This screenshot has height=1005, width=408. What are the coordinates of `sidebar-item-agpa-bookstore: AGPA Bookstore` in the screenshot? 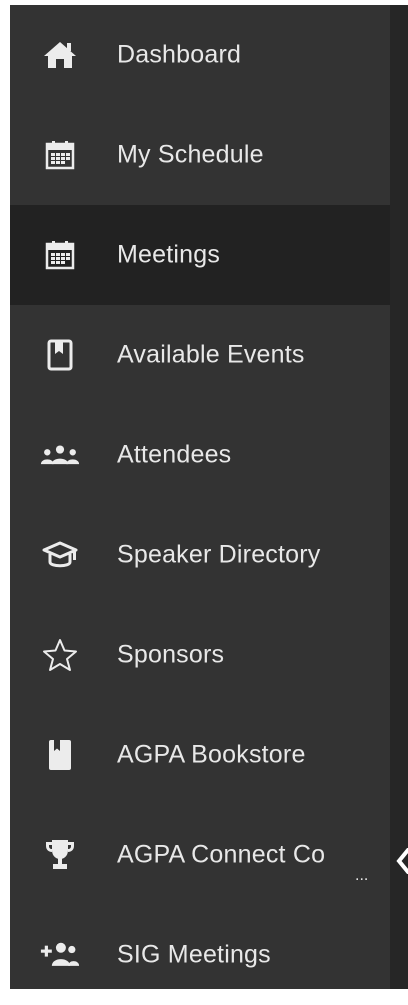 It's located at (200, 755).